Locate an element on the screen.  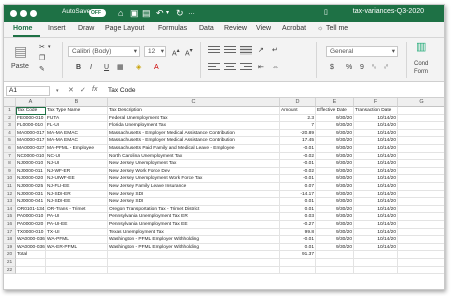
table-cell: -0.01 is located at coordinates (298, 164).